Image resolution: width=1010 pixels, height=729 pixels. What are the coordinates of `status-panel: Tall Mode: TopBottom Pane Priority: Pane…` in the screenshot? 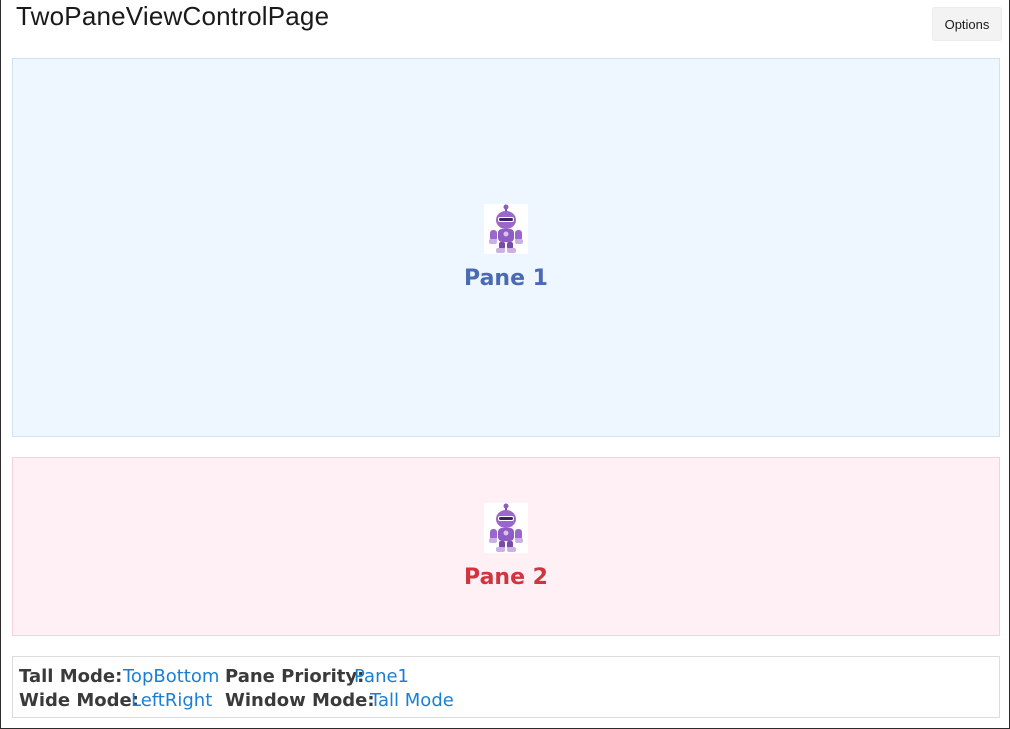 It's located at (506, 687).